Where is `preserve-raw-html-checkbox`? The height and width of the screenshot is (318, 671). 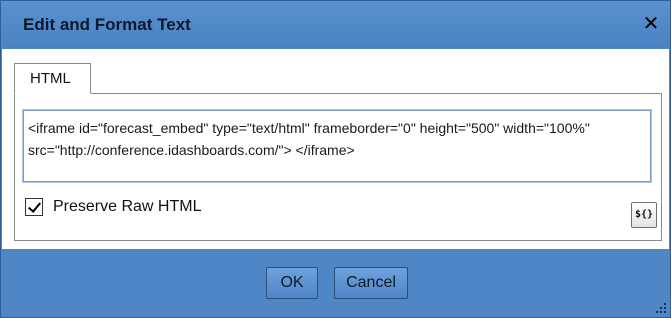 preserve-raw-html-checkbox is located at coordinates (34, 207).